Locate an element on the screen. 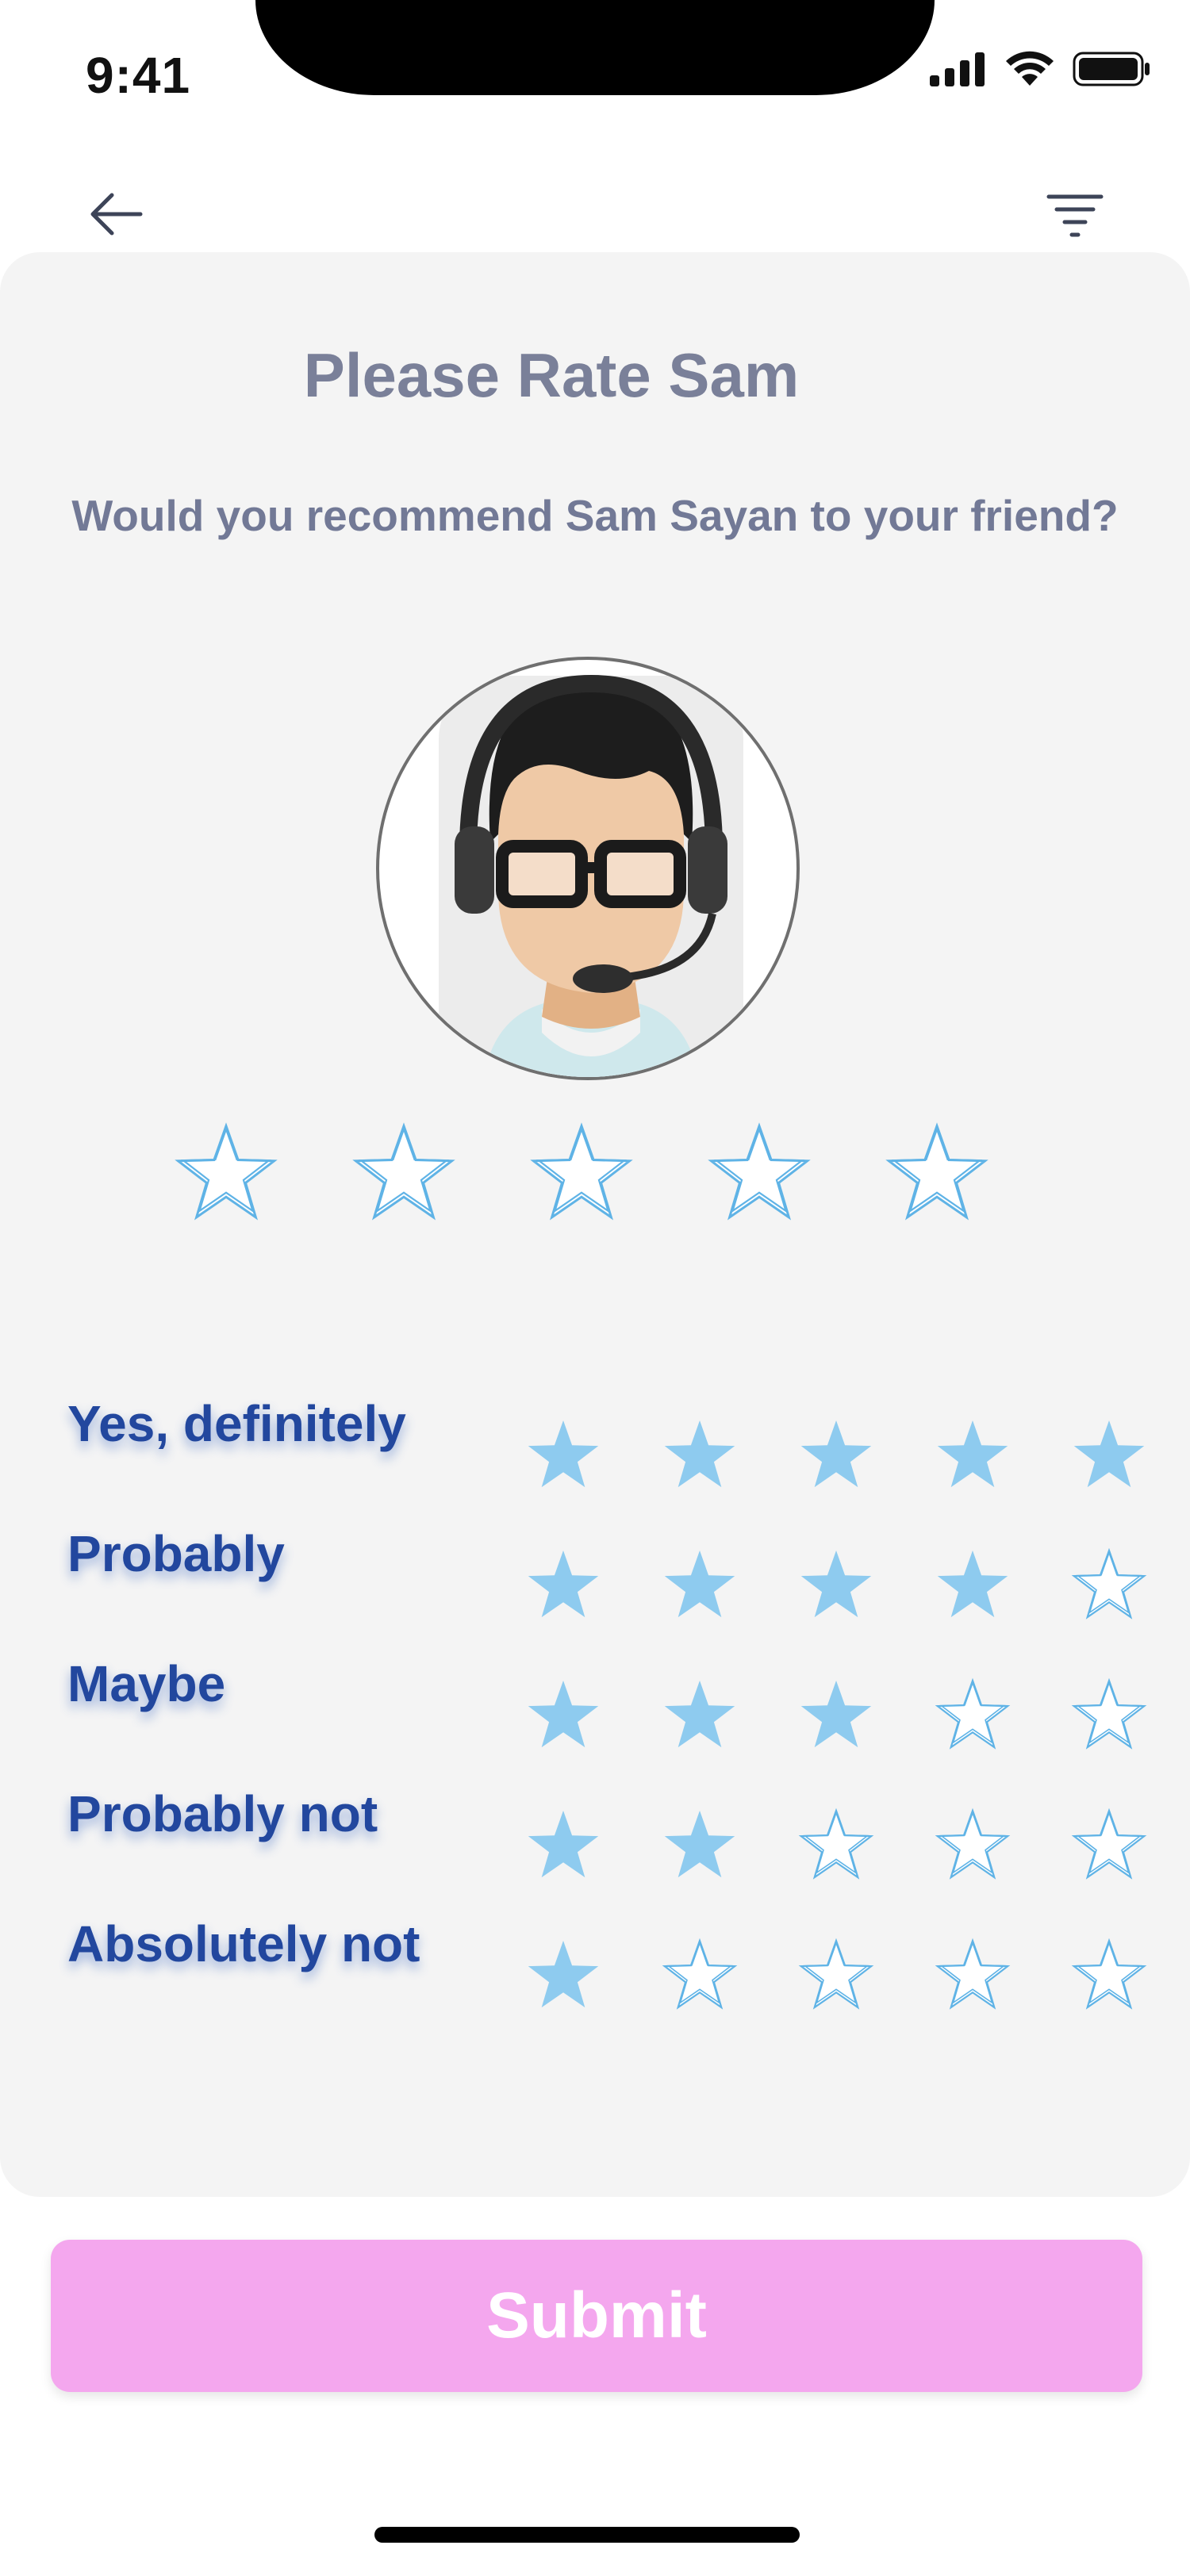  page-title: Please Rate Sam is located at coordinates (551, 375).